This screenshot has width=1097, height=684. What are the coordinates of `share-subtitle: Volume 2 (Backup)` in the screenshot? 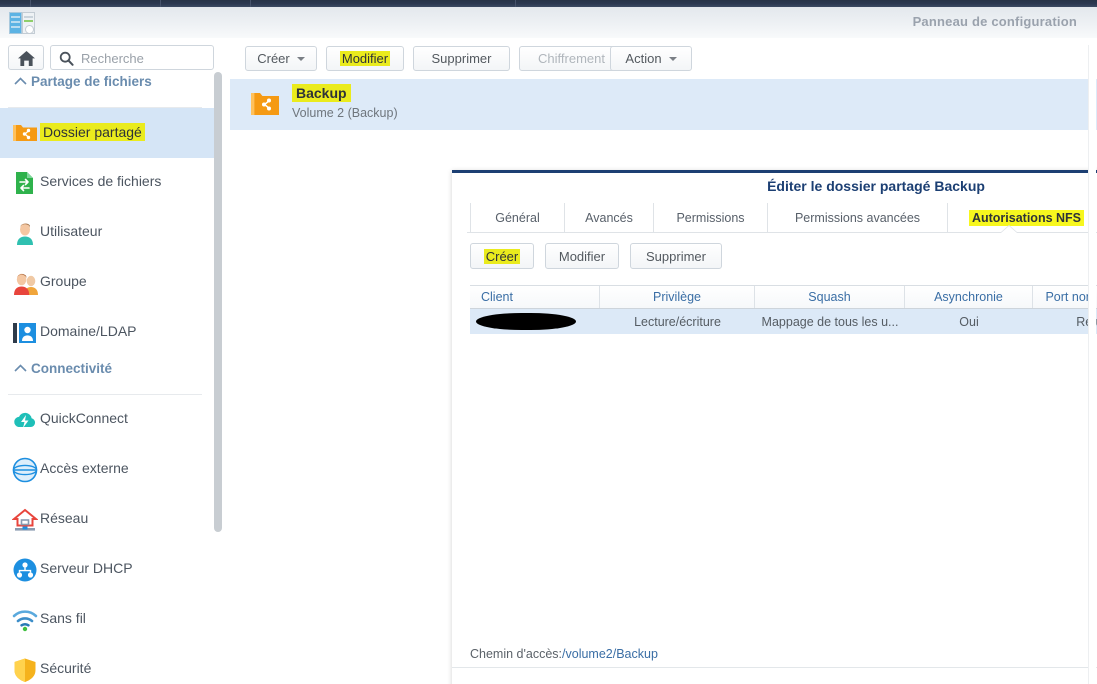 It's located at (345, 113).